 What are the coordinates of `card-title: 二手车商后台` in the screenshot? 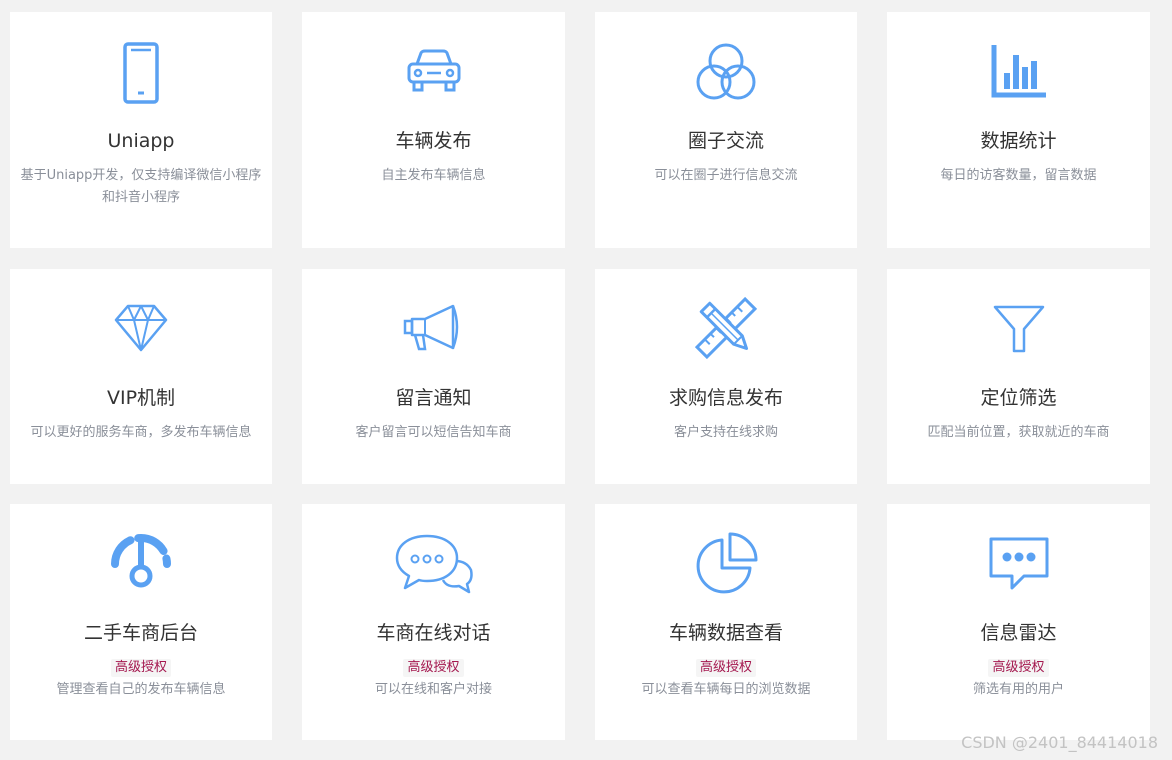 It's located at (140, 633).